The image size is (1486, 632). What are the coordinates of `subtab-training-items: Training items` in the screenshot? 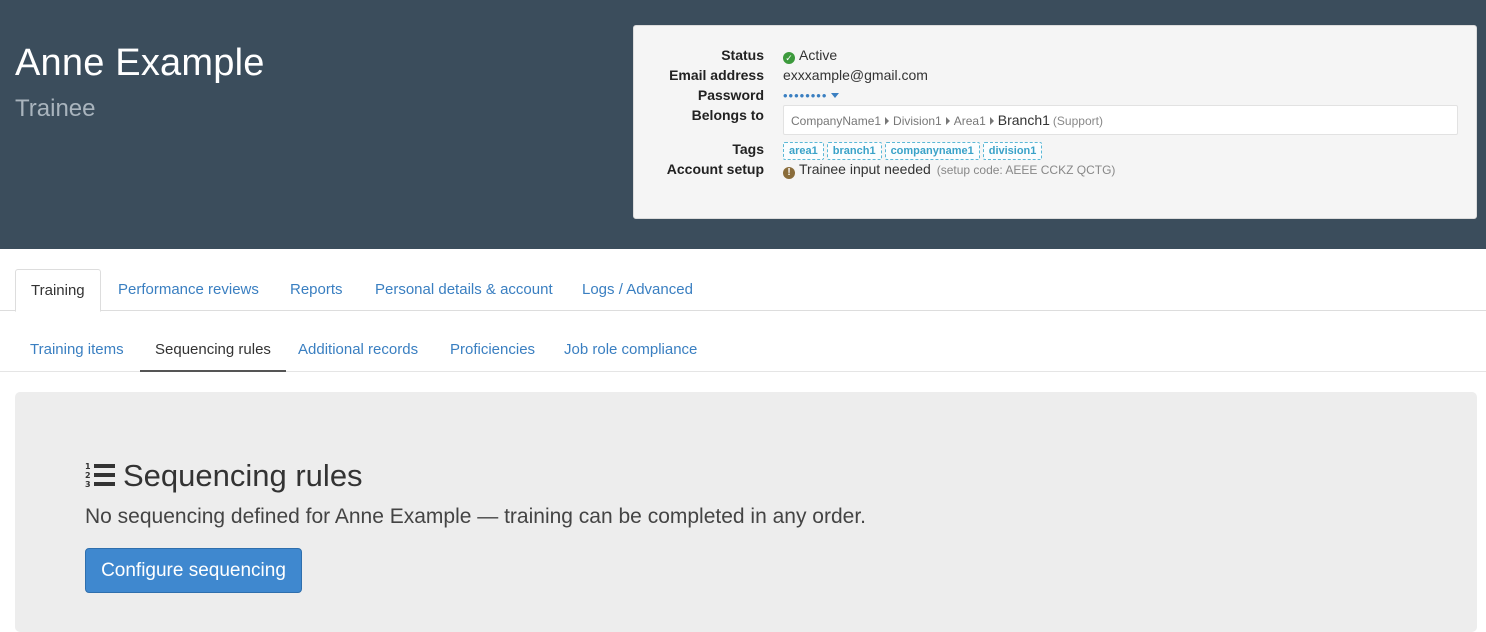 It's located at (77, 351).